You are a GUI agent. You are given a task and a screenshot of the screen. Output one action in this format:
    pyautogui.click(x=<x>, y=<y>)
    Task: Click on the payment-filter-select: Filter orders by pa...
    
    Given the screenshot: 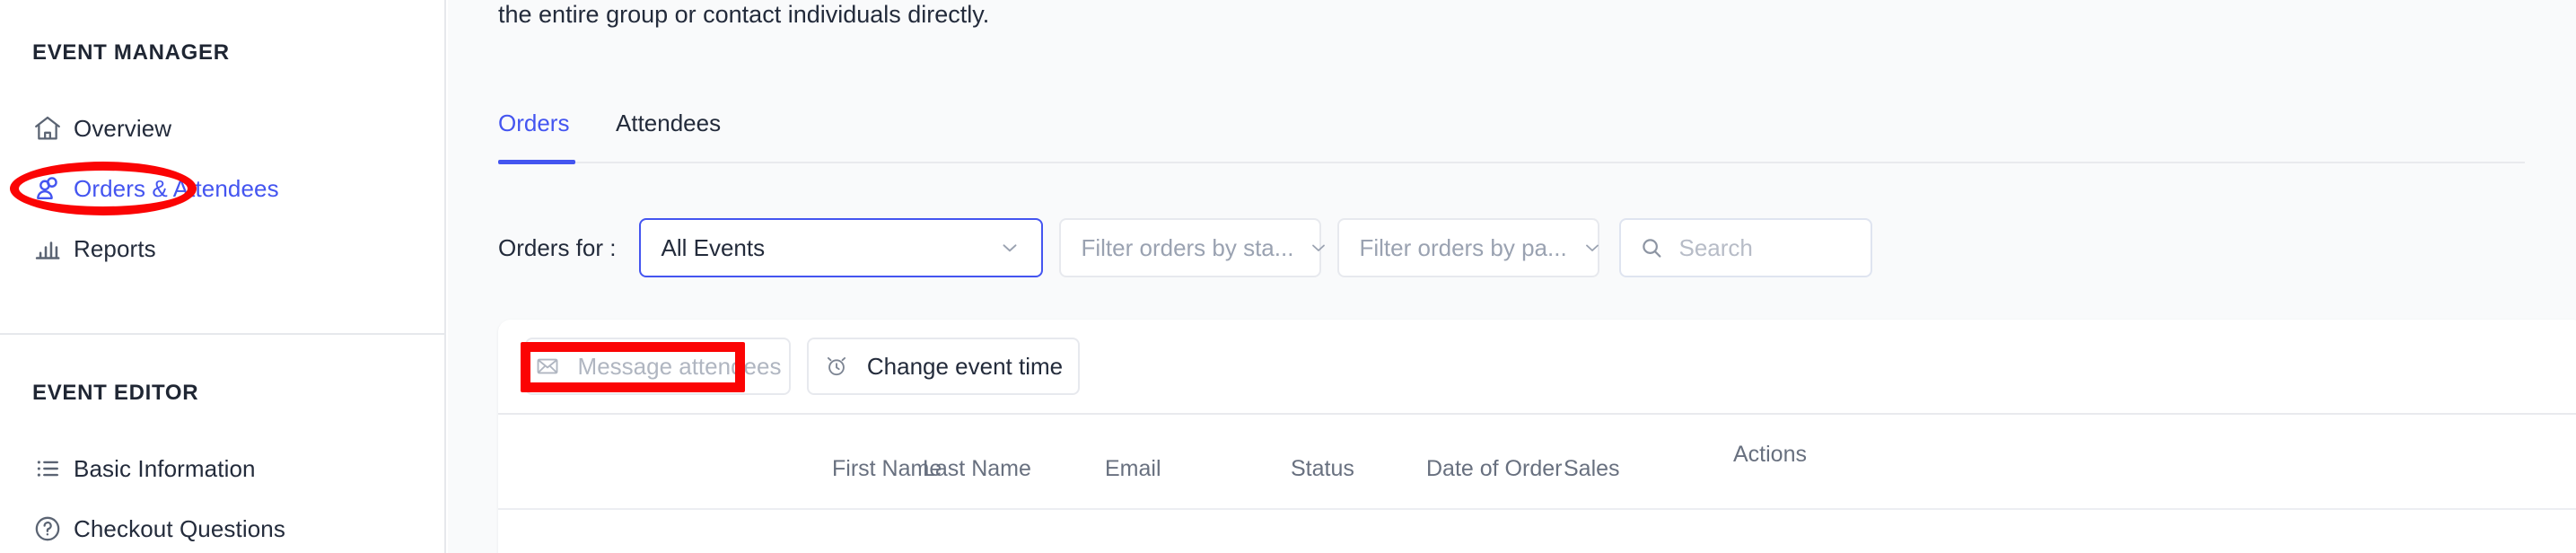 What is the action you would take?
    pyautogui.click(x=1468, y=247)
    